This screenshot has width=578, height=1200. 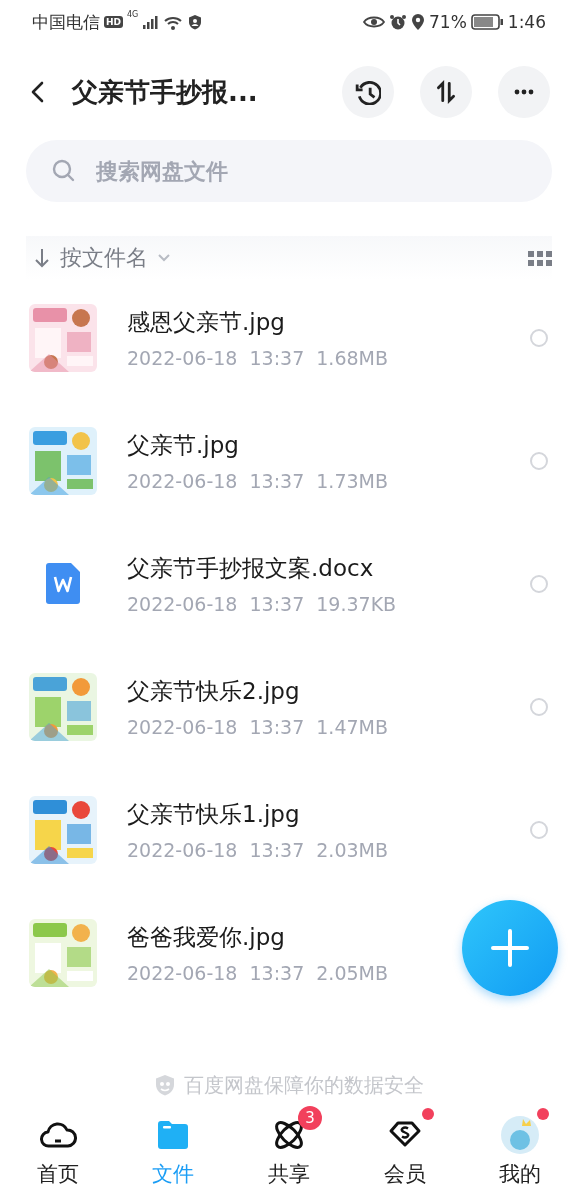 I want to click on chevron-down-icon, so click(x=164, y=258).